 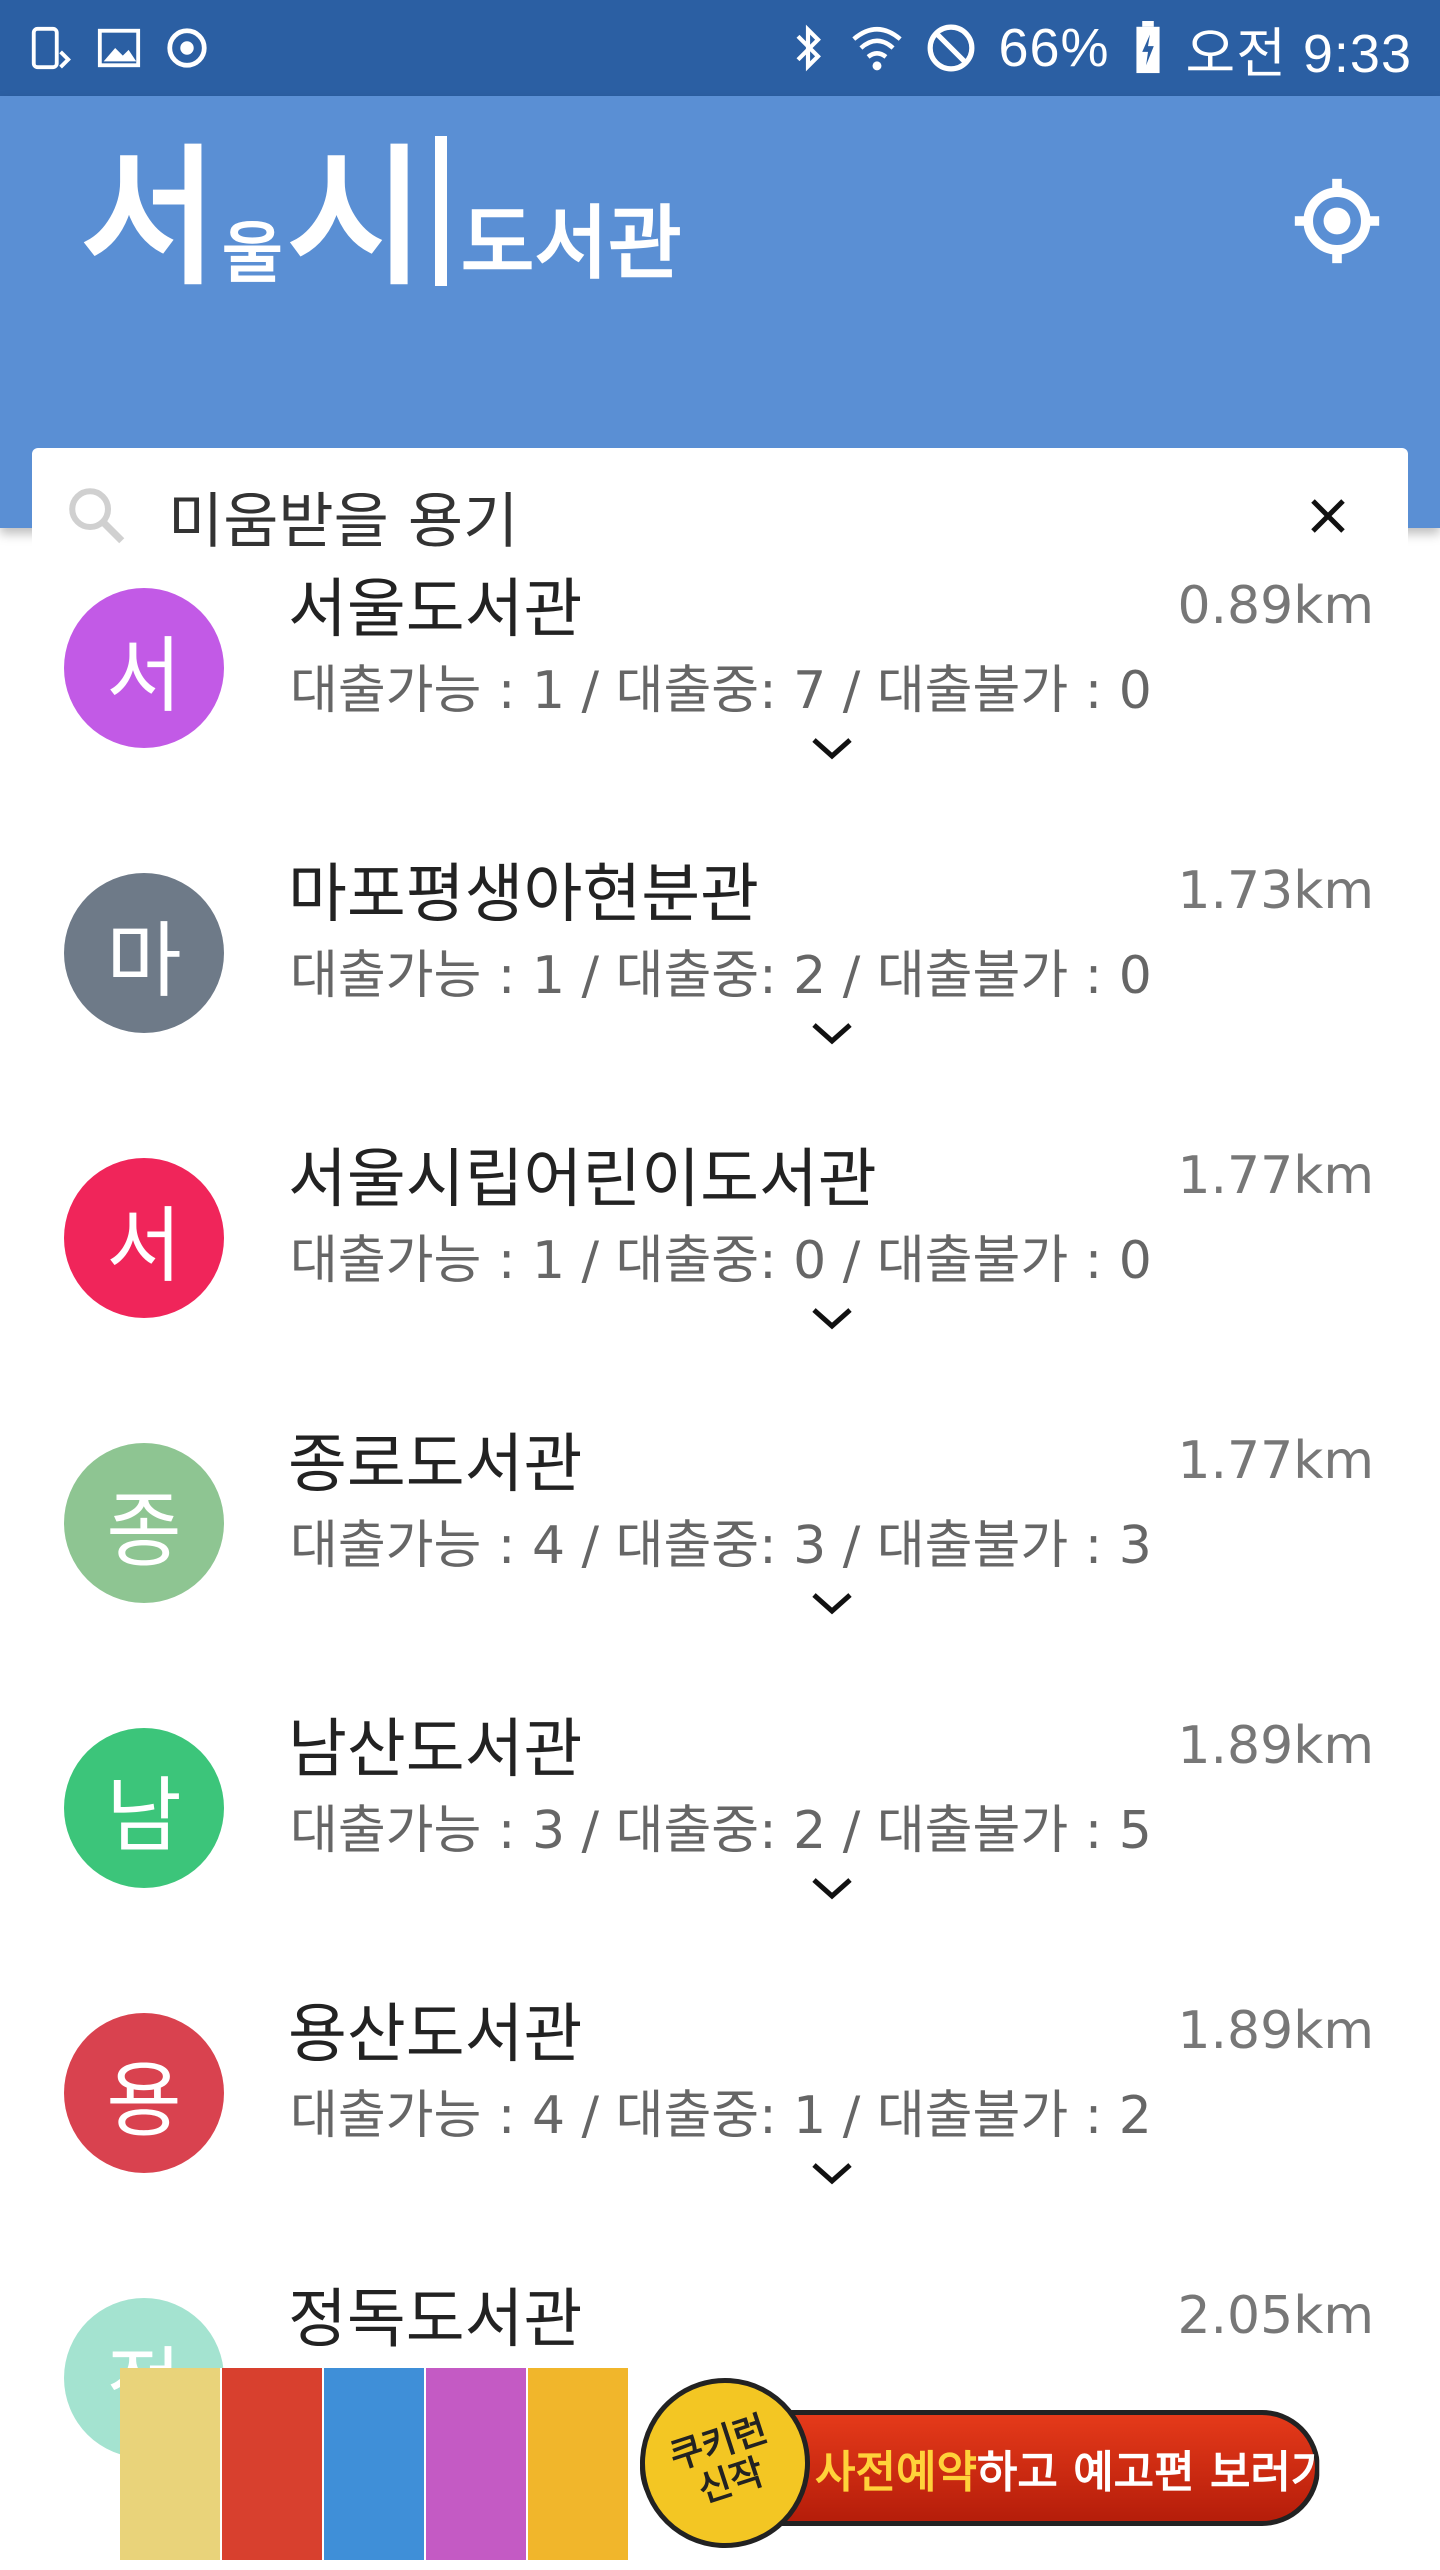 I want to click on library-loan-counts: 대출가능 : 4 / 대출중: 1 / 대출불가 : 2, so click(x=721, y=2116).